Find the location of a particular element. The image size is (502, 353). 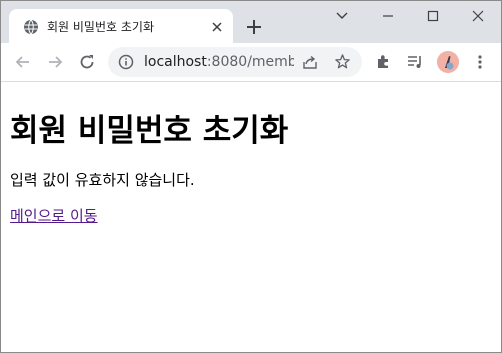

page-title: 회원 비밀번호 초기화 is located at coordinates (149, 131).